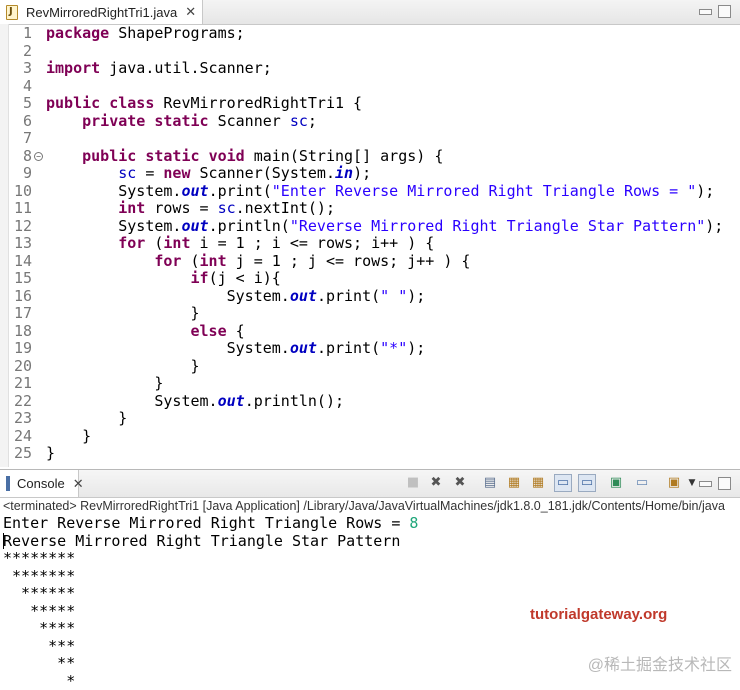  What do you see at coordinates (370, 52) in the screenshot?
I see `code-line: 2` at bounding box center [370, 52].